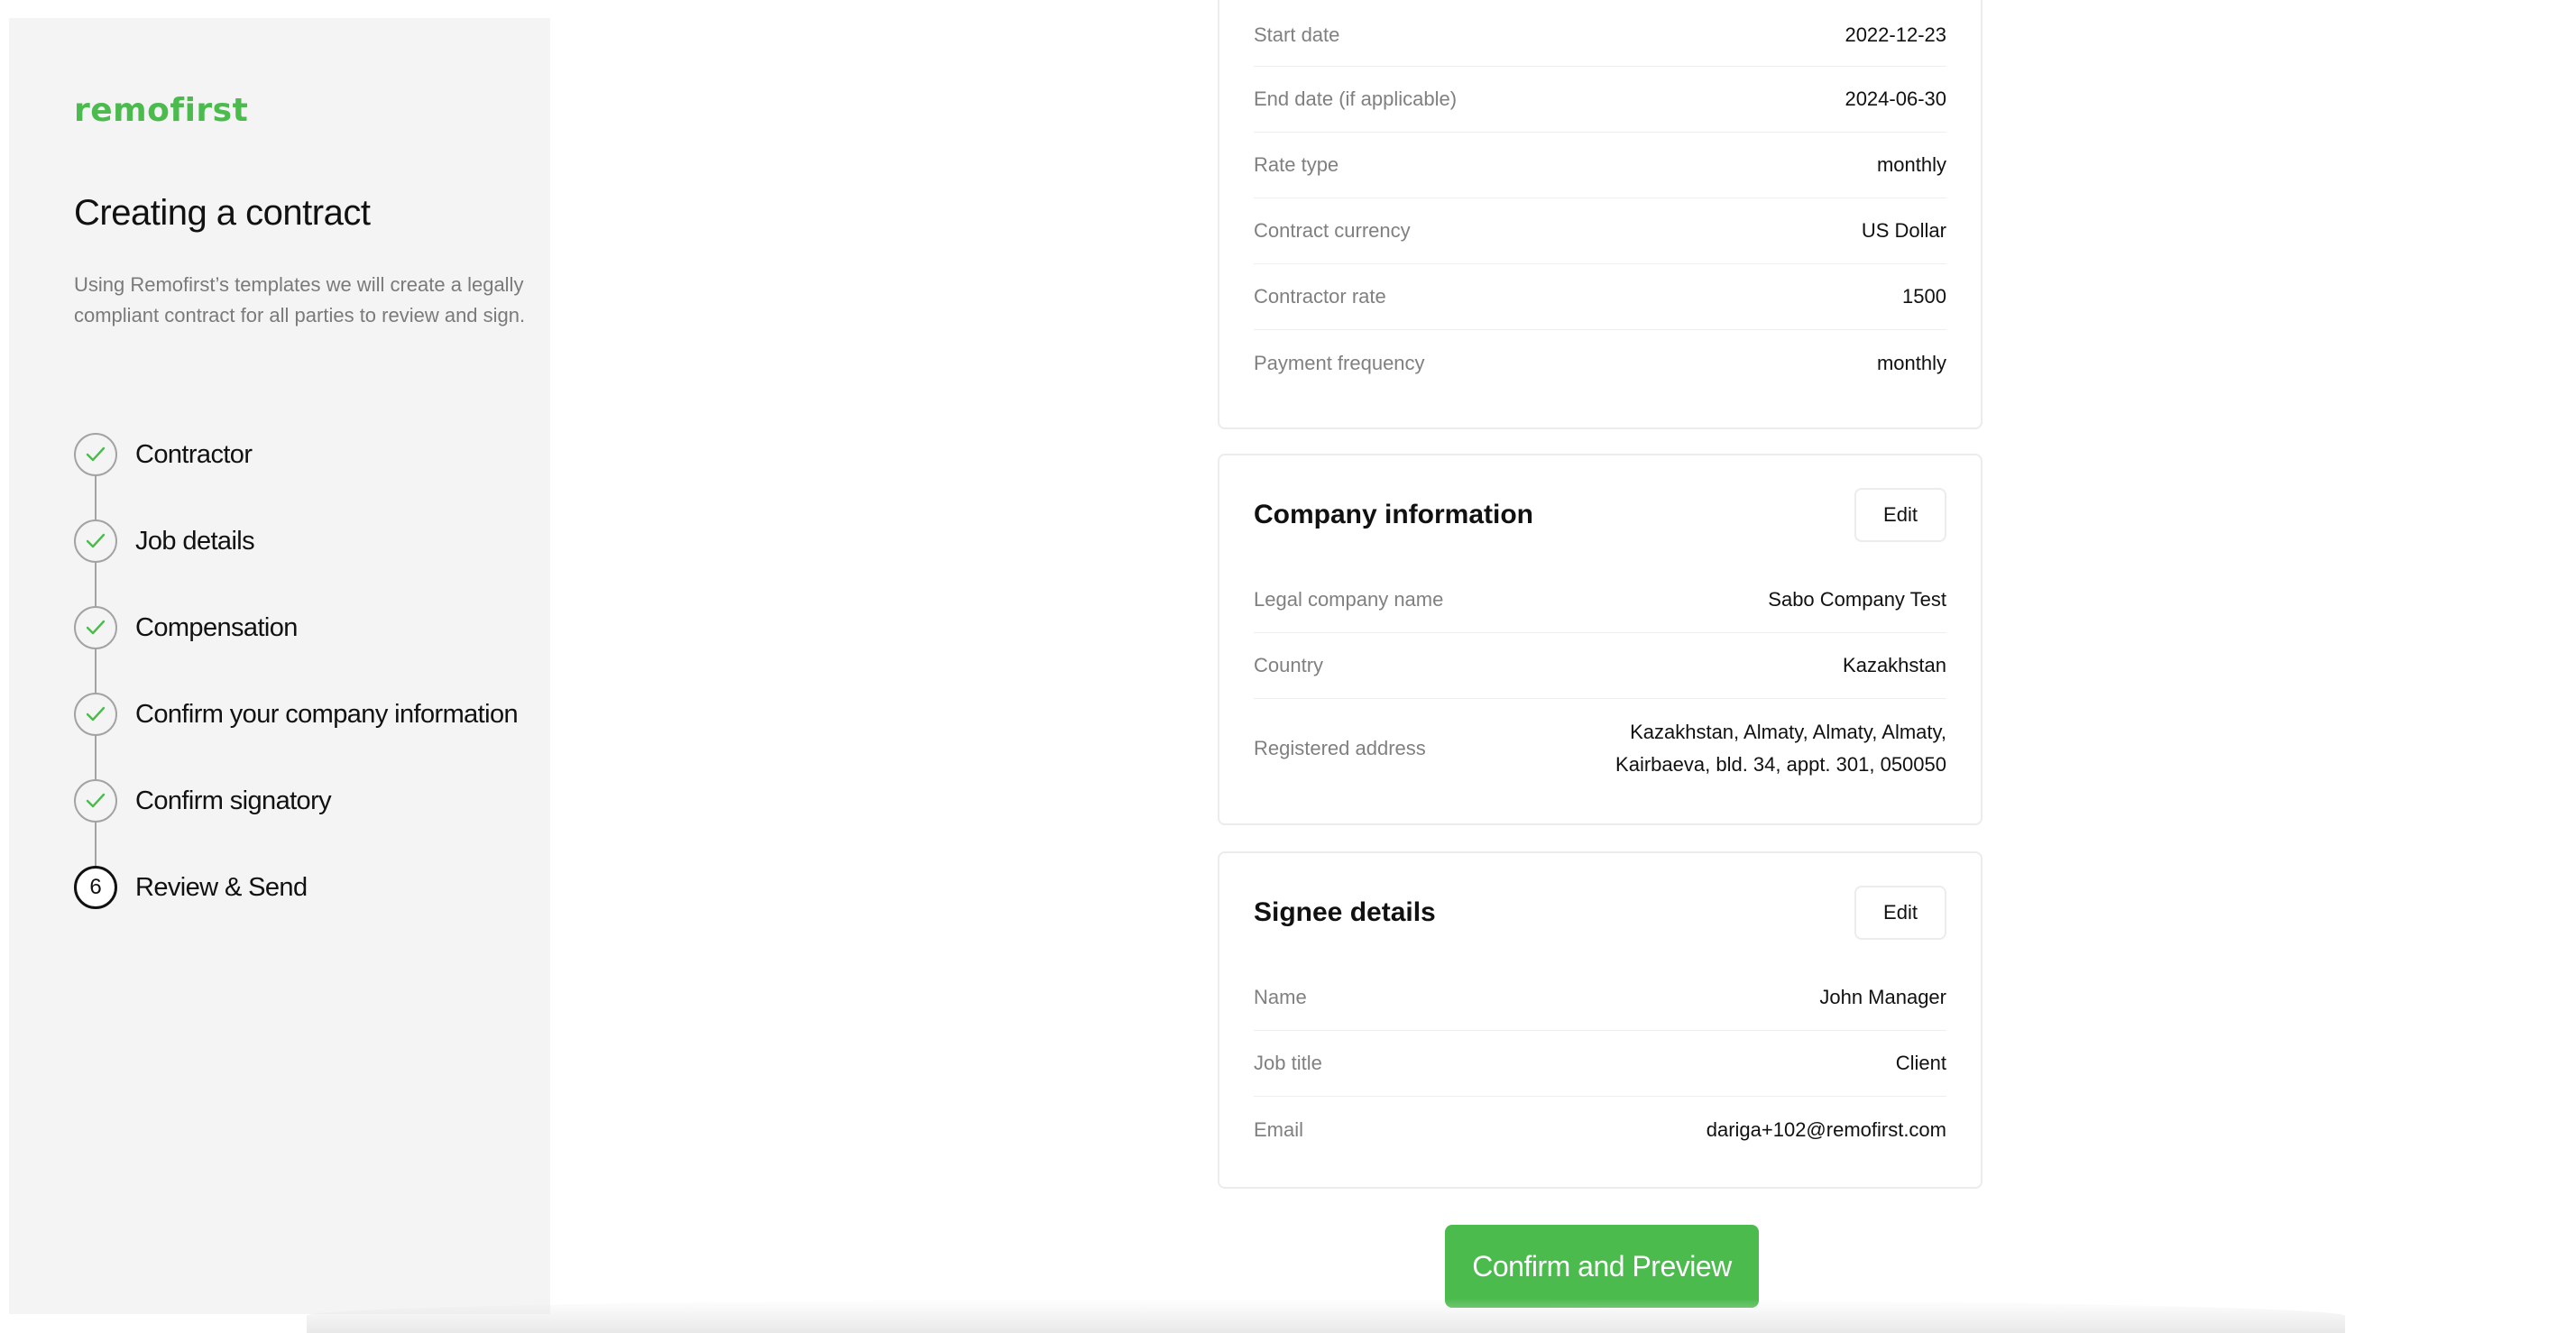 This screenshot has width=2576, height=1333. I want to click on detail-row: Contractor rate 1500, so click(1600, 297).